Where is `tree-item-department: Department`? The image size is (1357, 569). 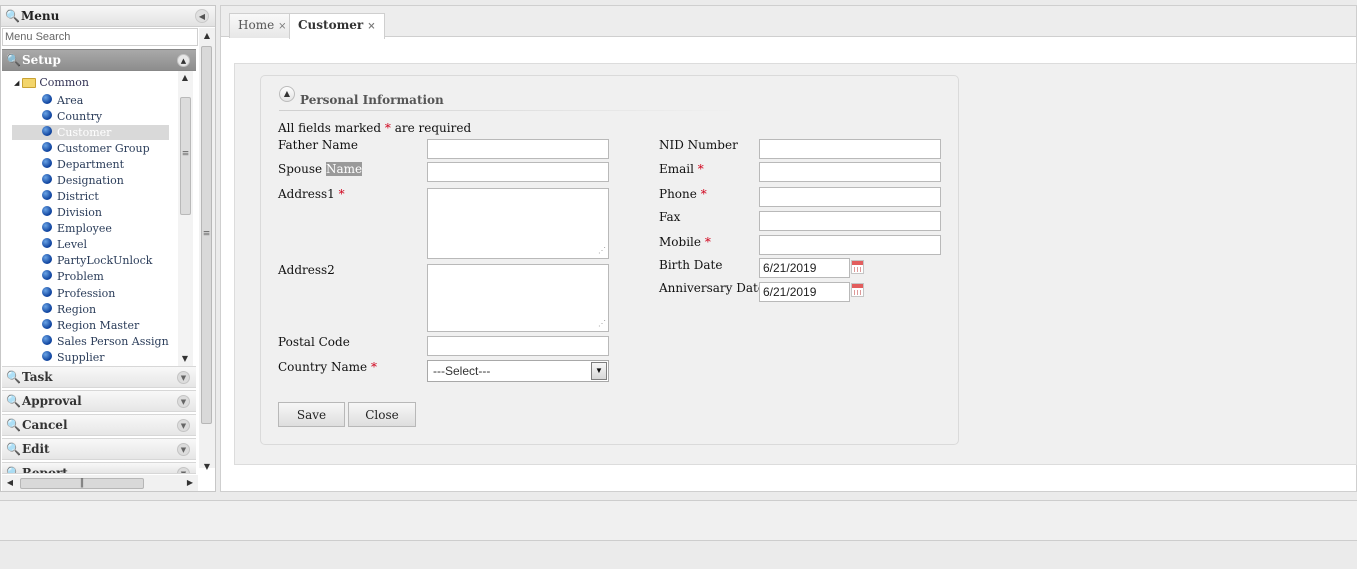
tree-item-department: Department is located at coordinates (90, 164).